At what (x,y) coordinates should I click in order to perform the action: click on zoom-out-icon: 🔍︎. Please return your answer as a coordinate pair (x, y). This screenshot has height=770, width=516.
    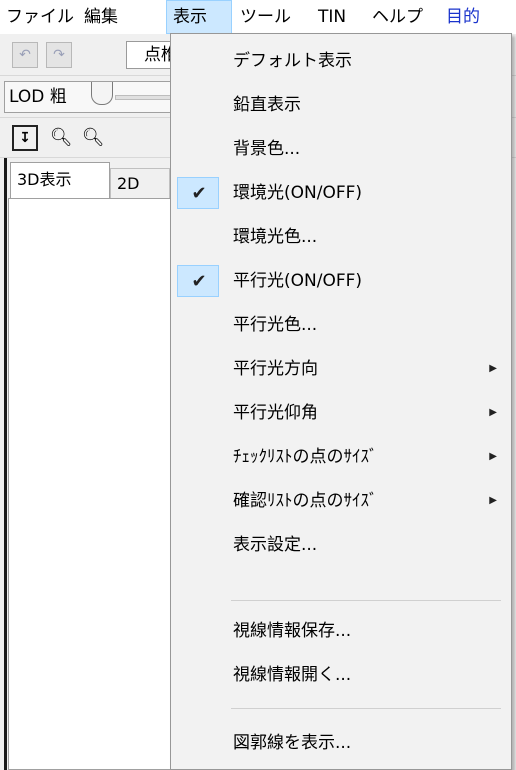
    Looking at the image, I should click on (61, 137).